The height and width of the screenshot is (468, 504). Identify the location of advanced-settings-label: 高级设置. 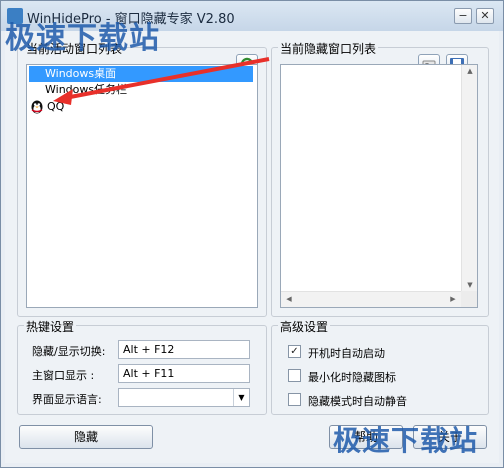
(304, 326).